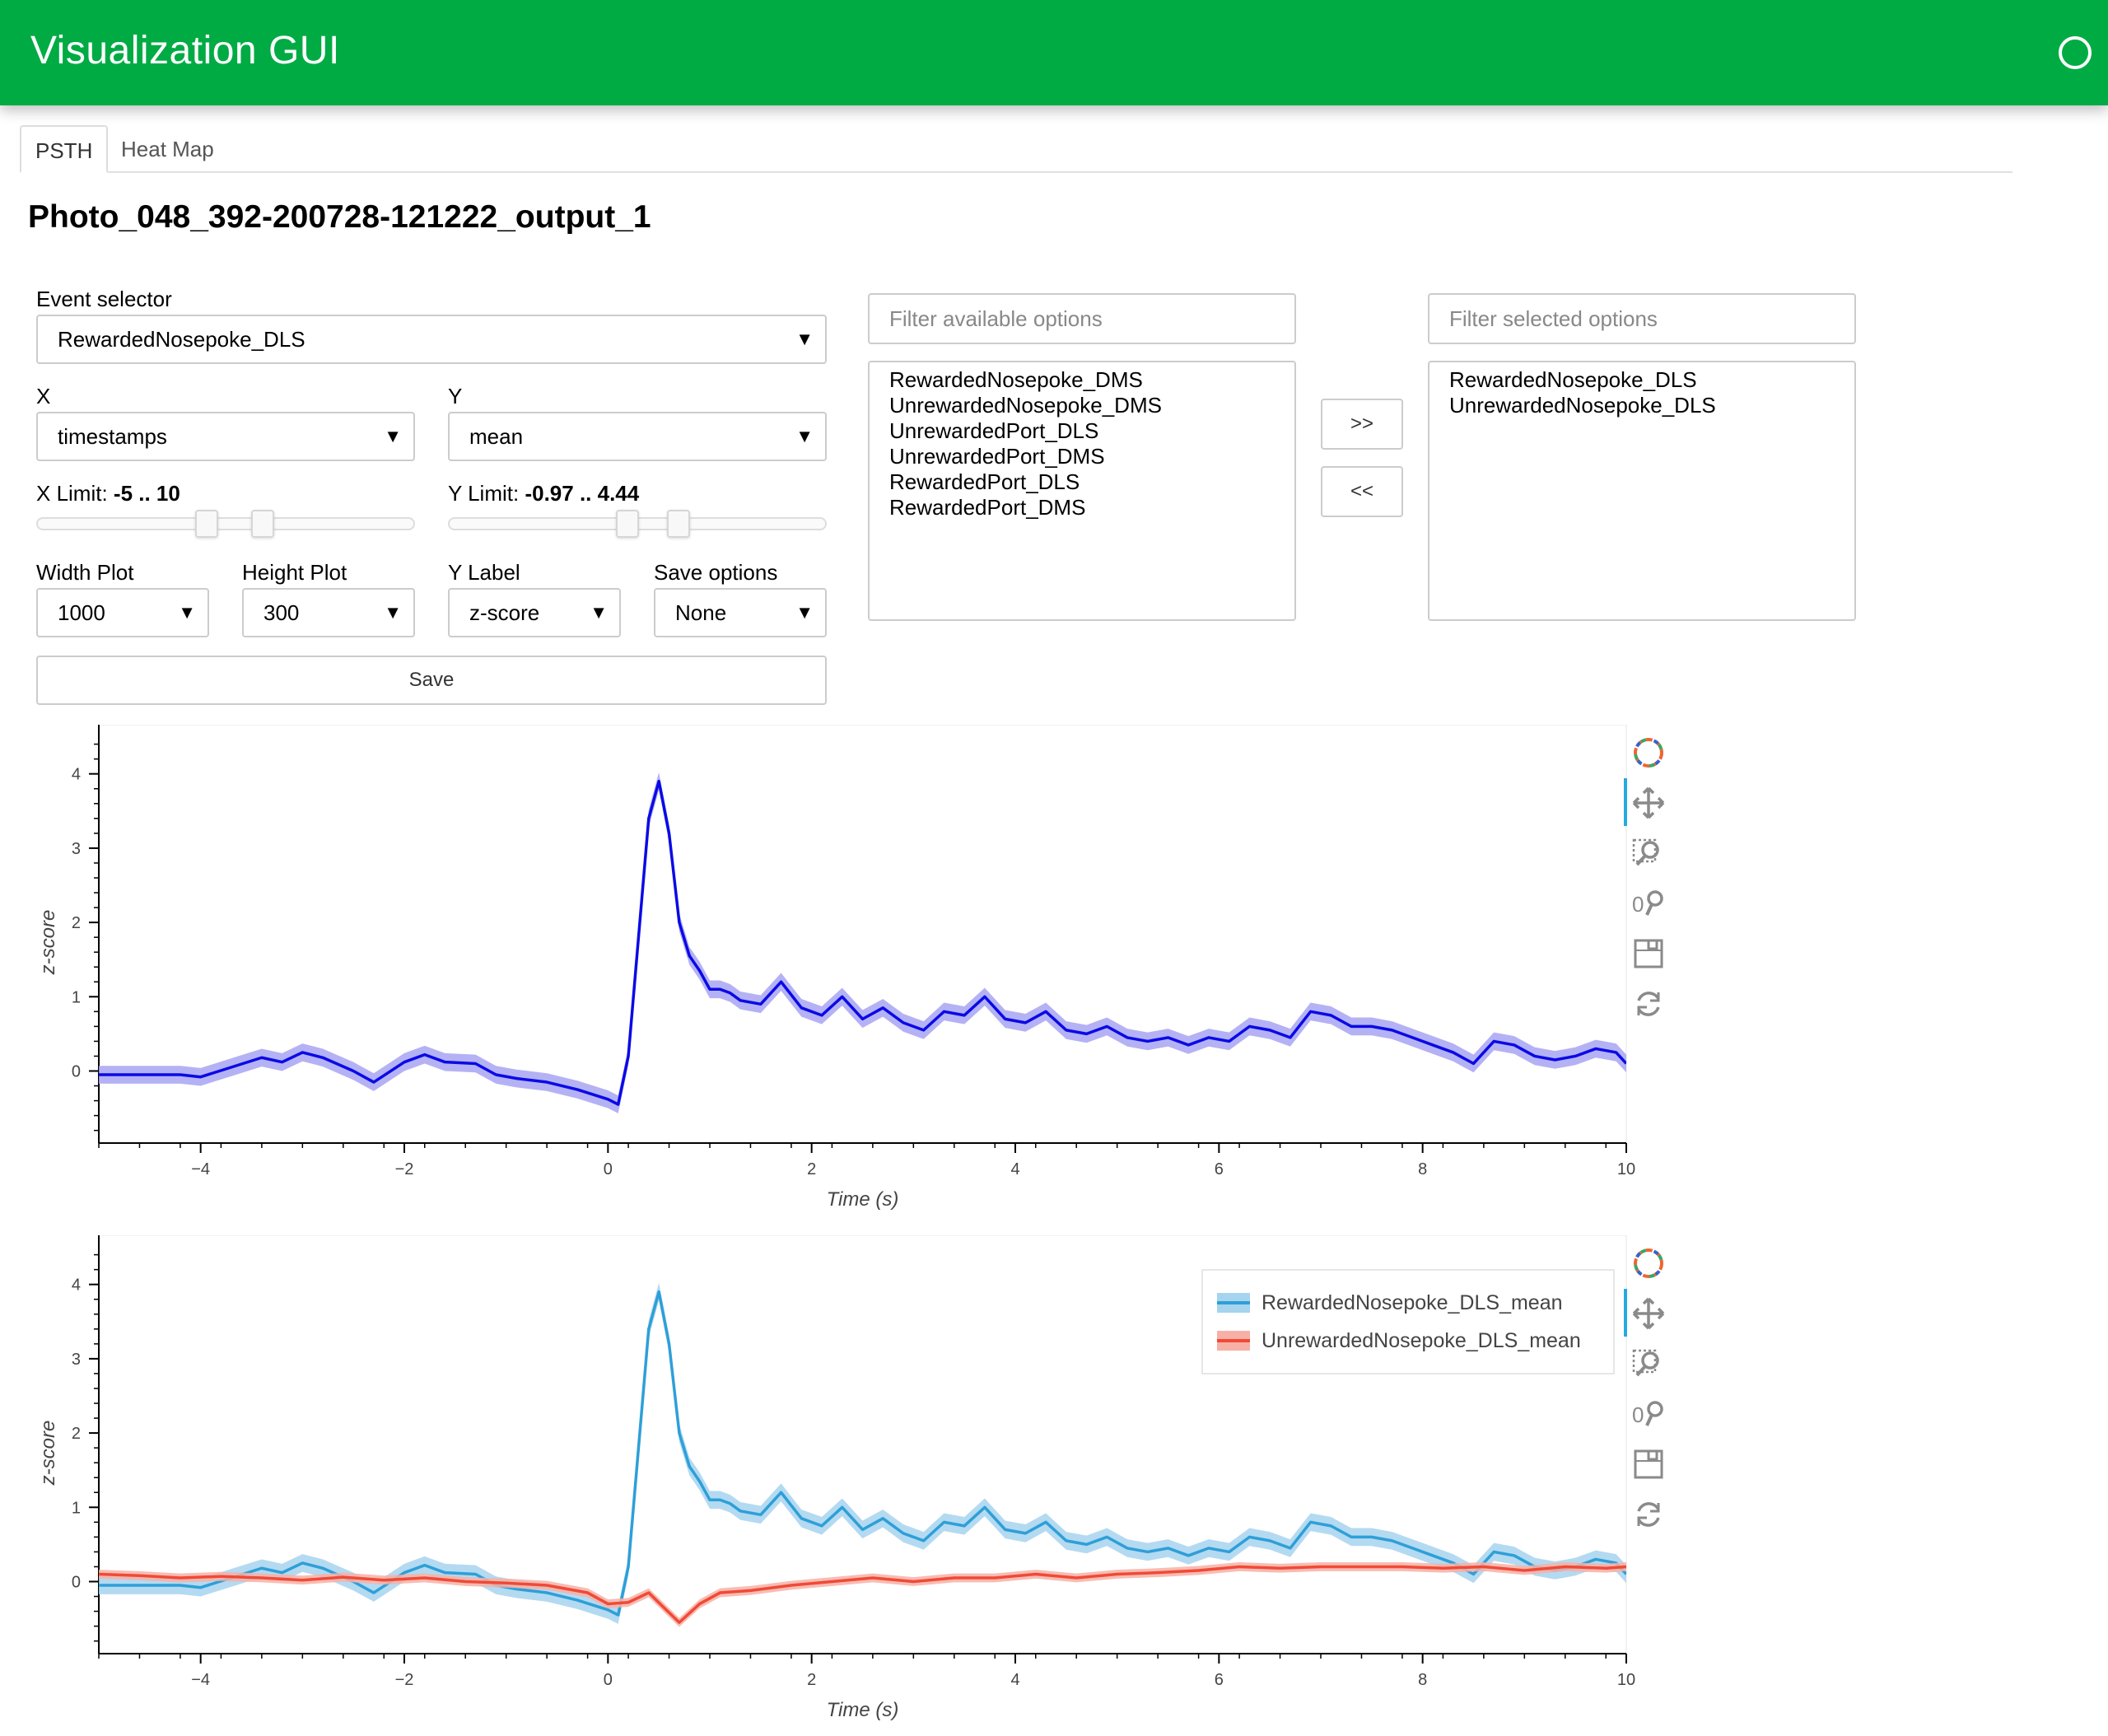  I want to click on legend-box, so click(1408, 1321).